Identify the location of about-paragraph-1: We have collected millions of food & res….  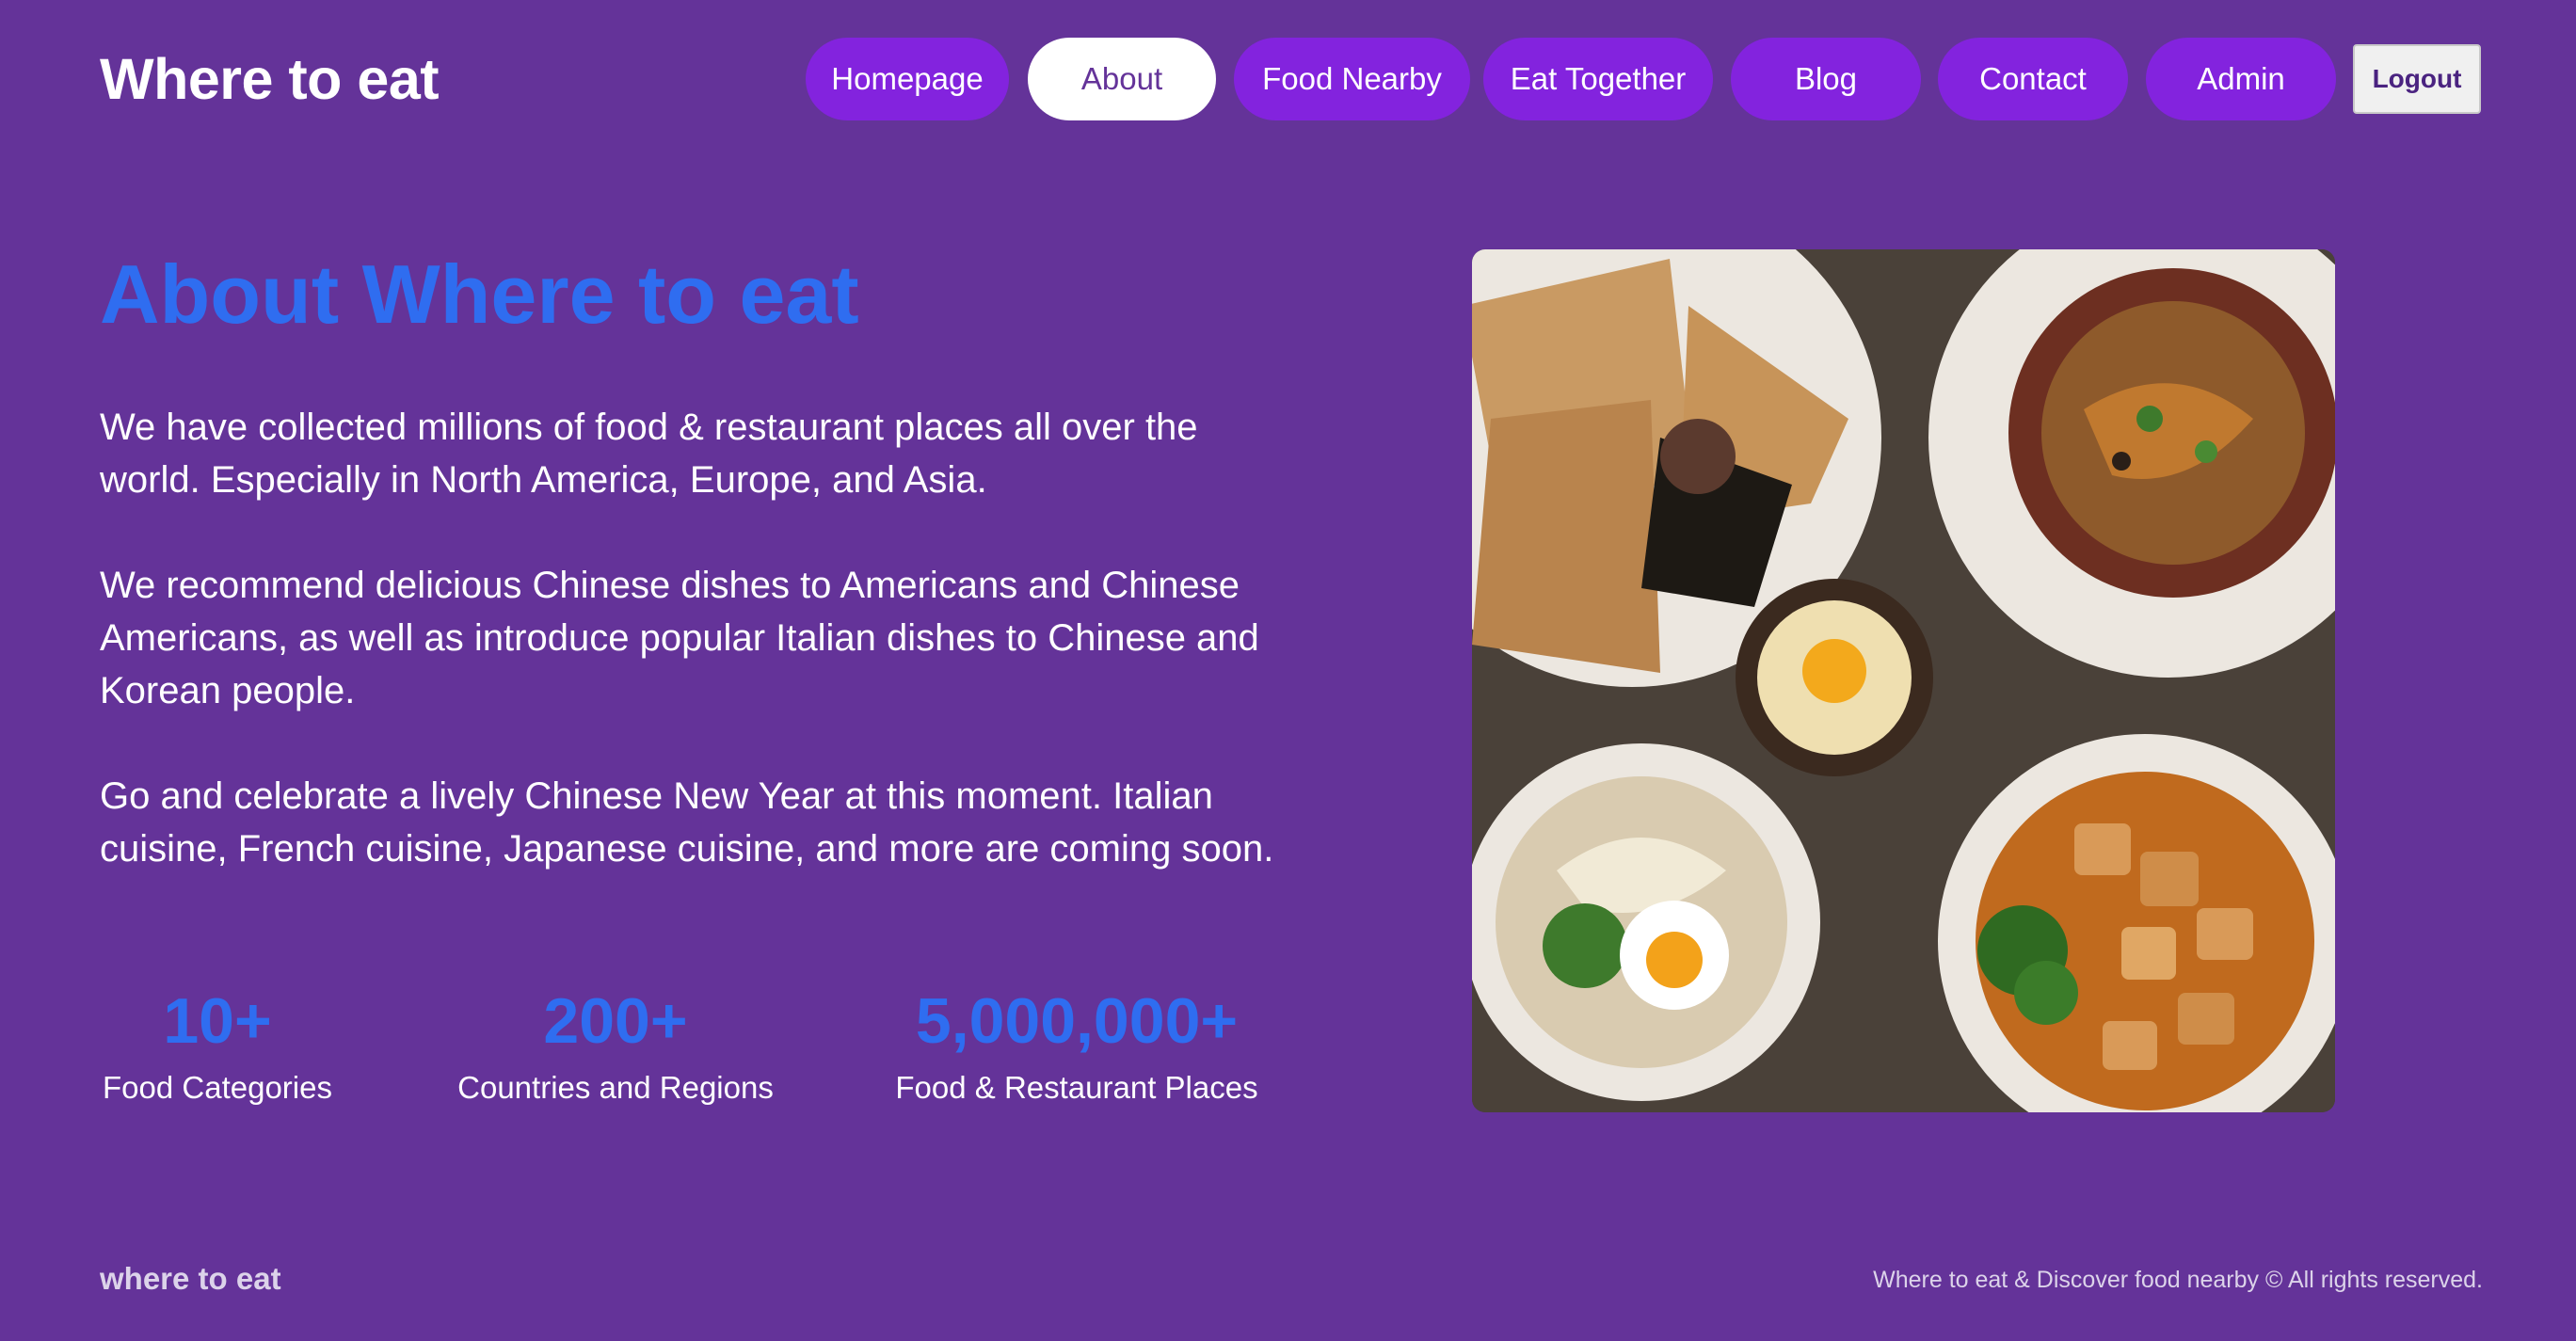
(649, 454).